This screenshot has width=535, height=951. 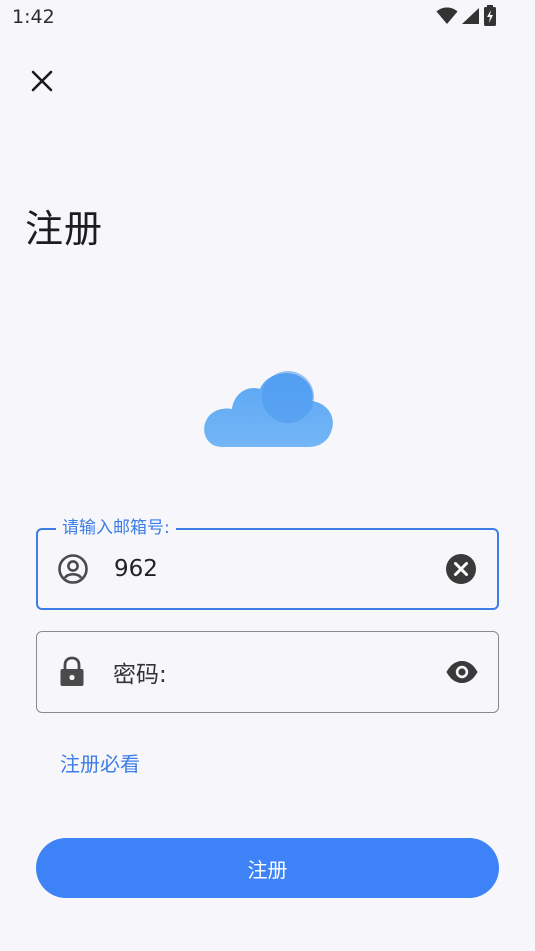 I want to click on status-icons, so click(x=466, y=18).